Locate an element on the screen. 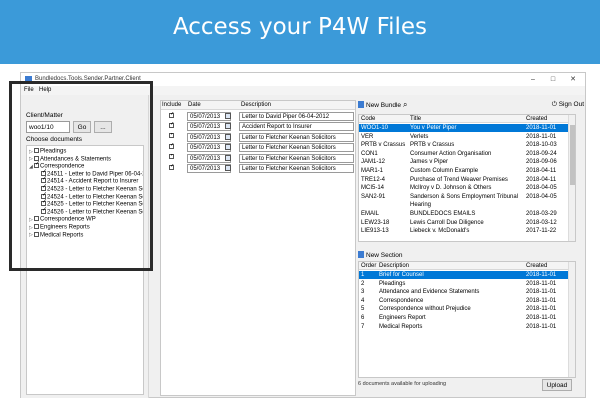 The image size is (600, 400). new-section-icon is located at coordinates (361, 254).